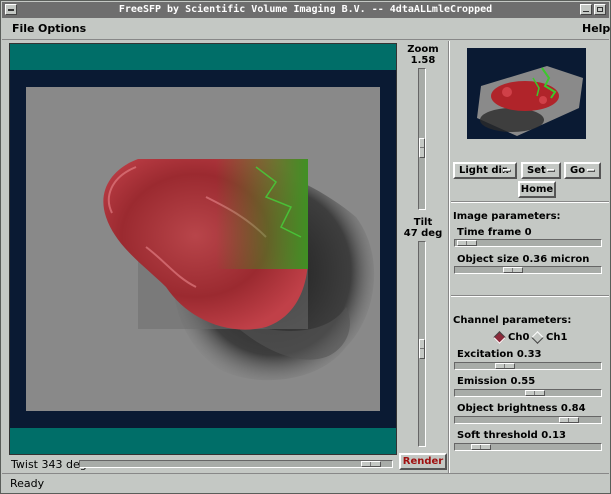 Image resolution: width=611 pixels, height=494 pixels. Describe the element at coordinates (496, 381) in the screenshot. I see `emission-label: Emission 0.55` at that location.